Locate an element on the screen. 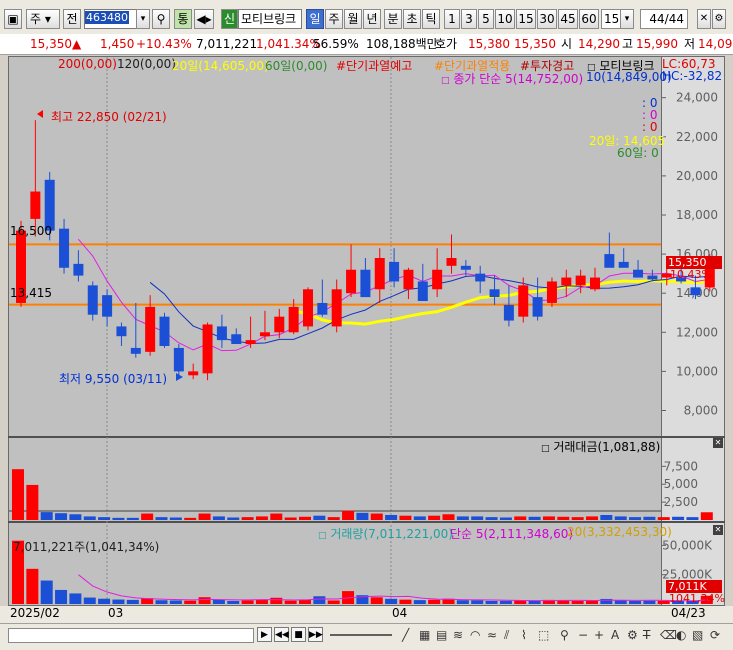 The image size is (733, 650). y-tick-label: 18,000 is located at coordinates (697, 215).